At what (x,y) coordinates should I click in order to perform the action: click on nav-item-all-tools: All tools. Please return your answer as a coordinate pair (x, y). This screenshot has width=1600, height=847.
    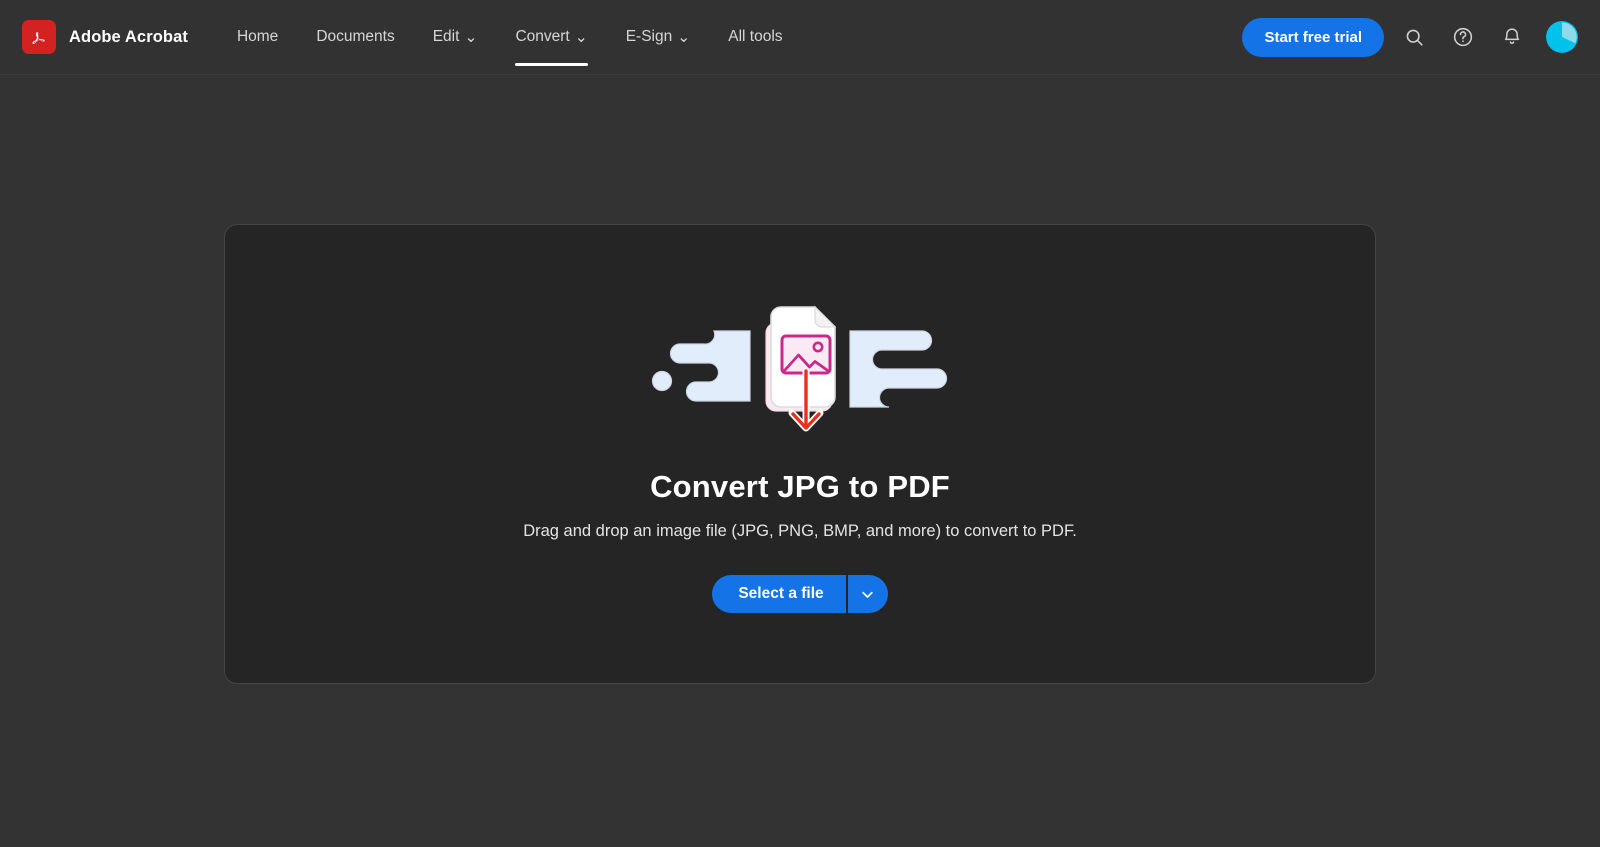
    Looking at the image, I should click on (755, 37).